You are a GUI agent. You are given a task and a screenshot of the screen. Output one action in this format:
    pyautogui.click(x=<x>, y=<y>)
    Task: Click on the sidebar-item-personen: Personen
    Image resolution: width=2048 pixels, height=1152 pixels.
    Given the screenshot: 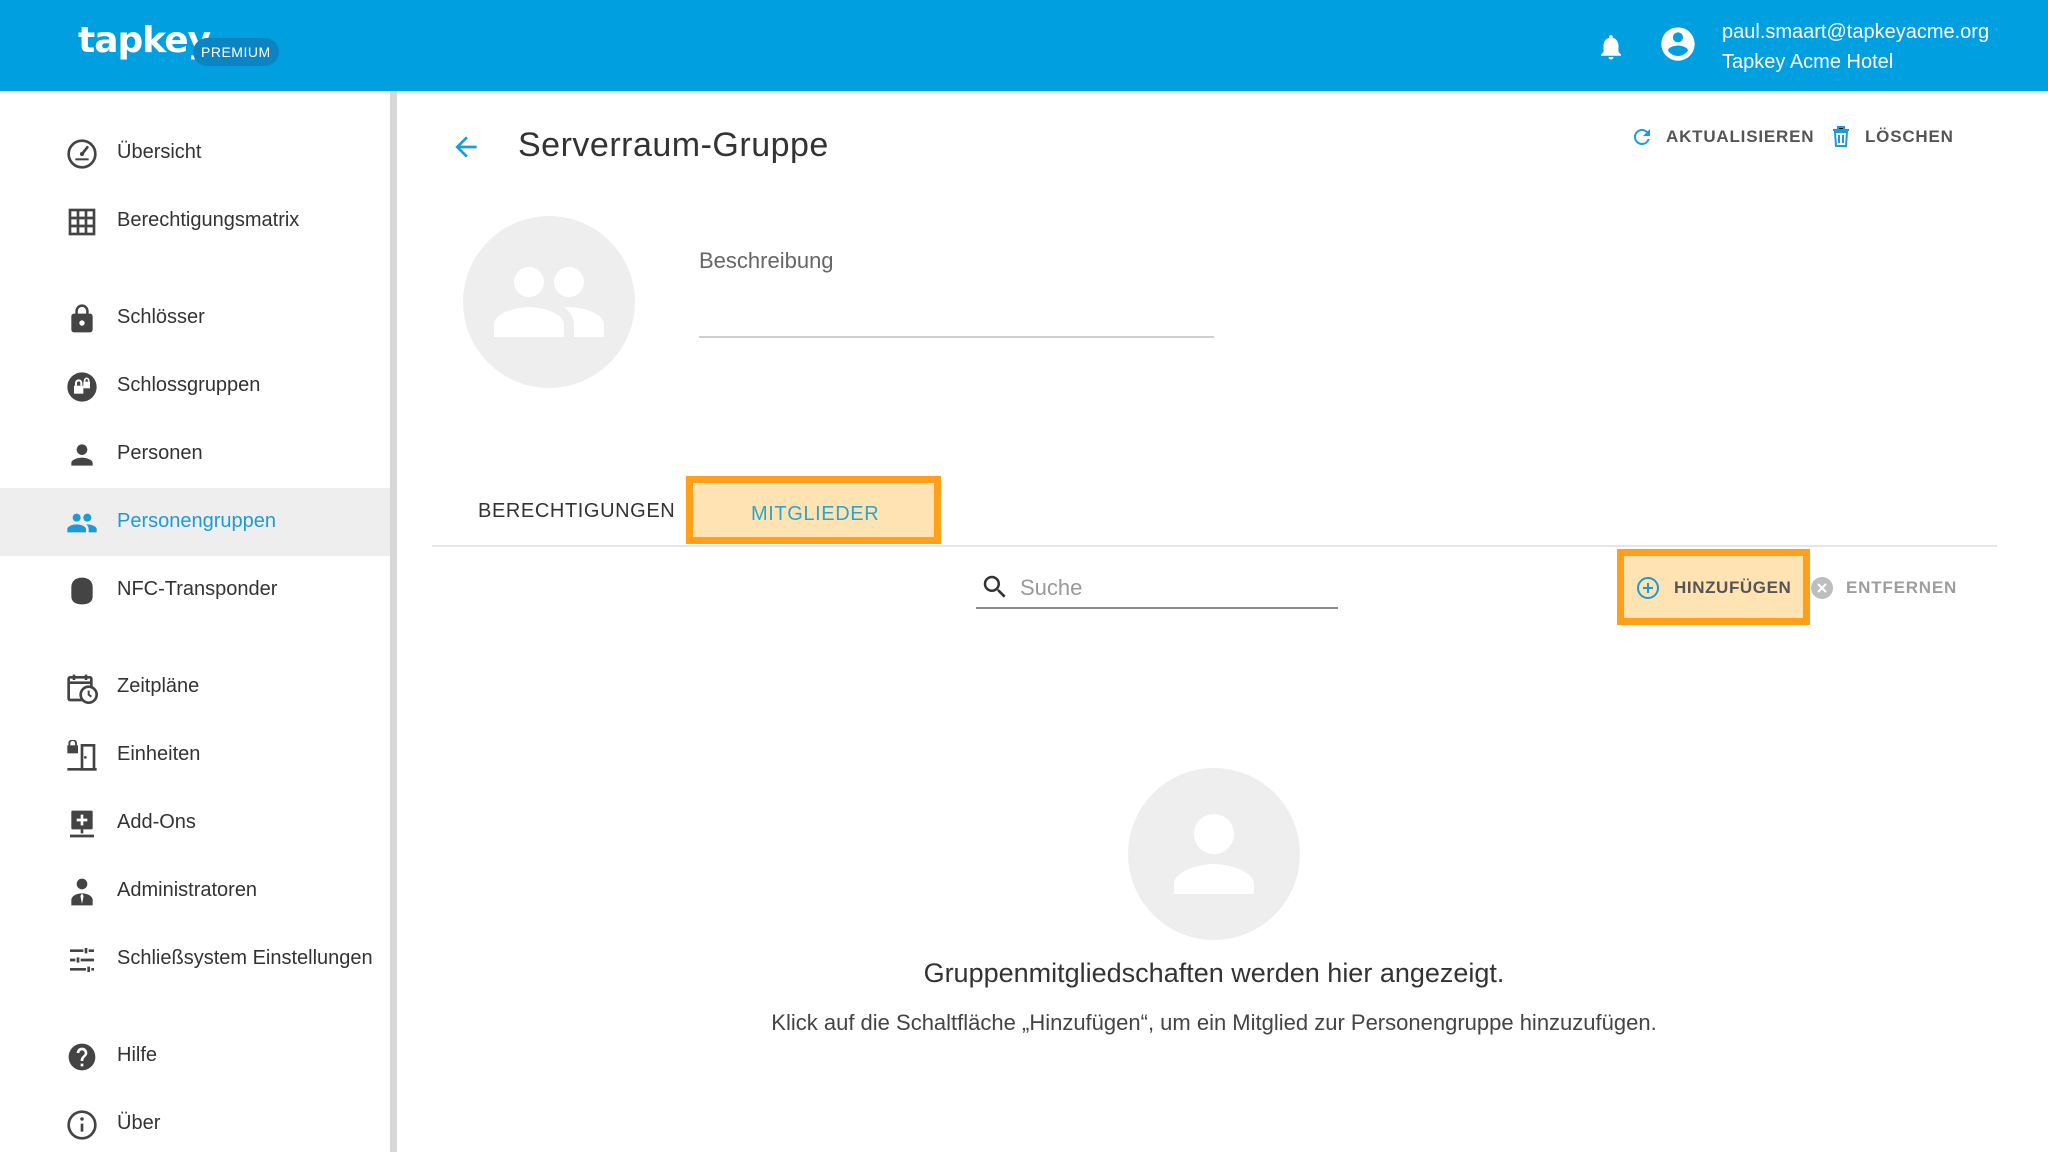 What is the action you would take?
    pyautogui.click(x=195, y=454)
    